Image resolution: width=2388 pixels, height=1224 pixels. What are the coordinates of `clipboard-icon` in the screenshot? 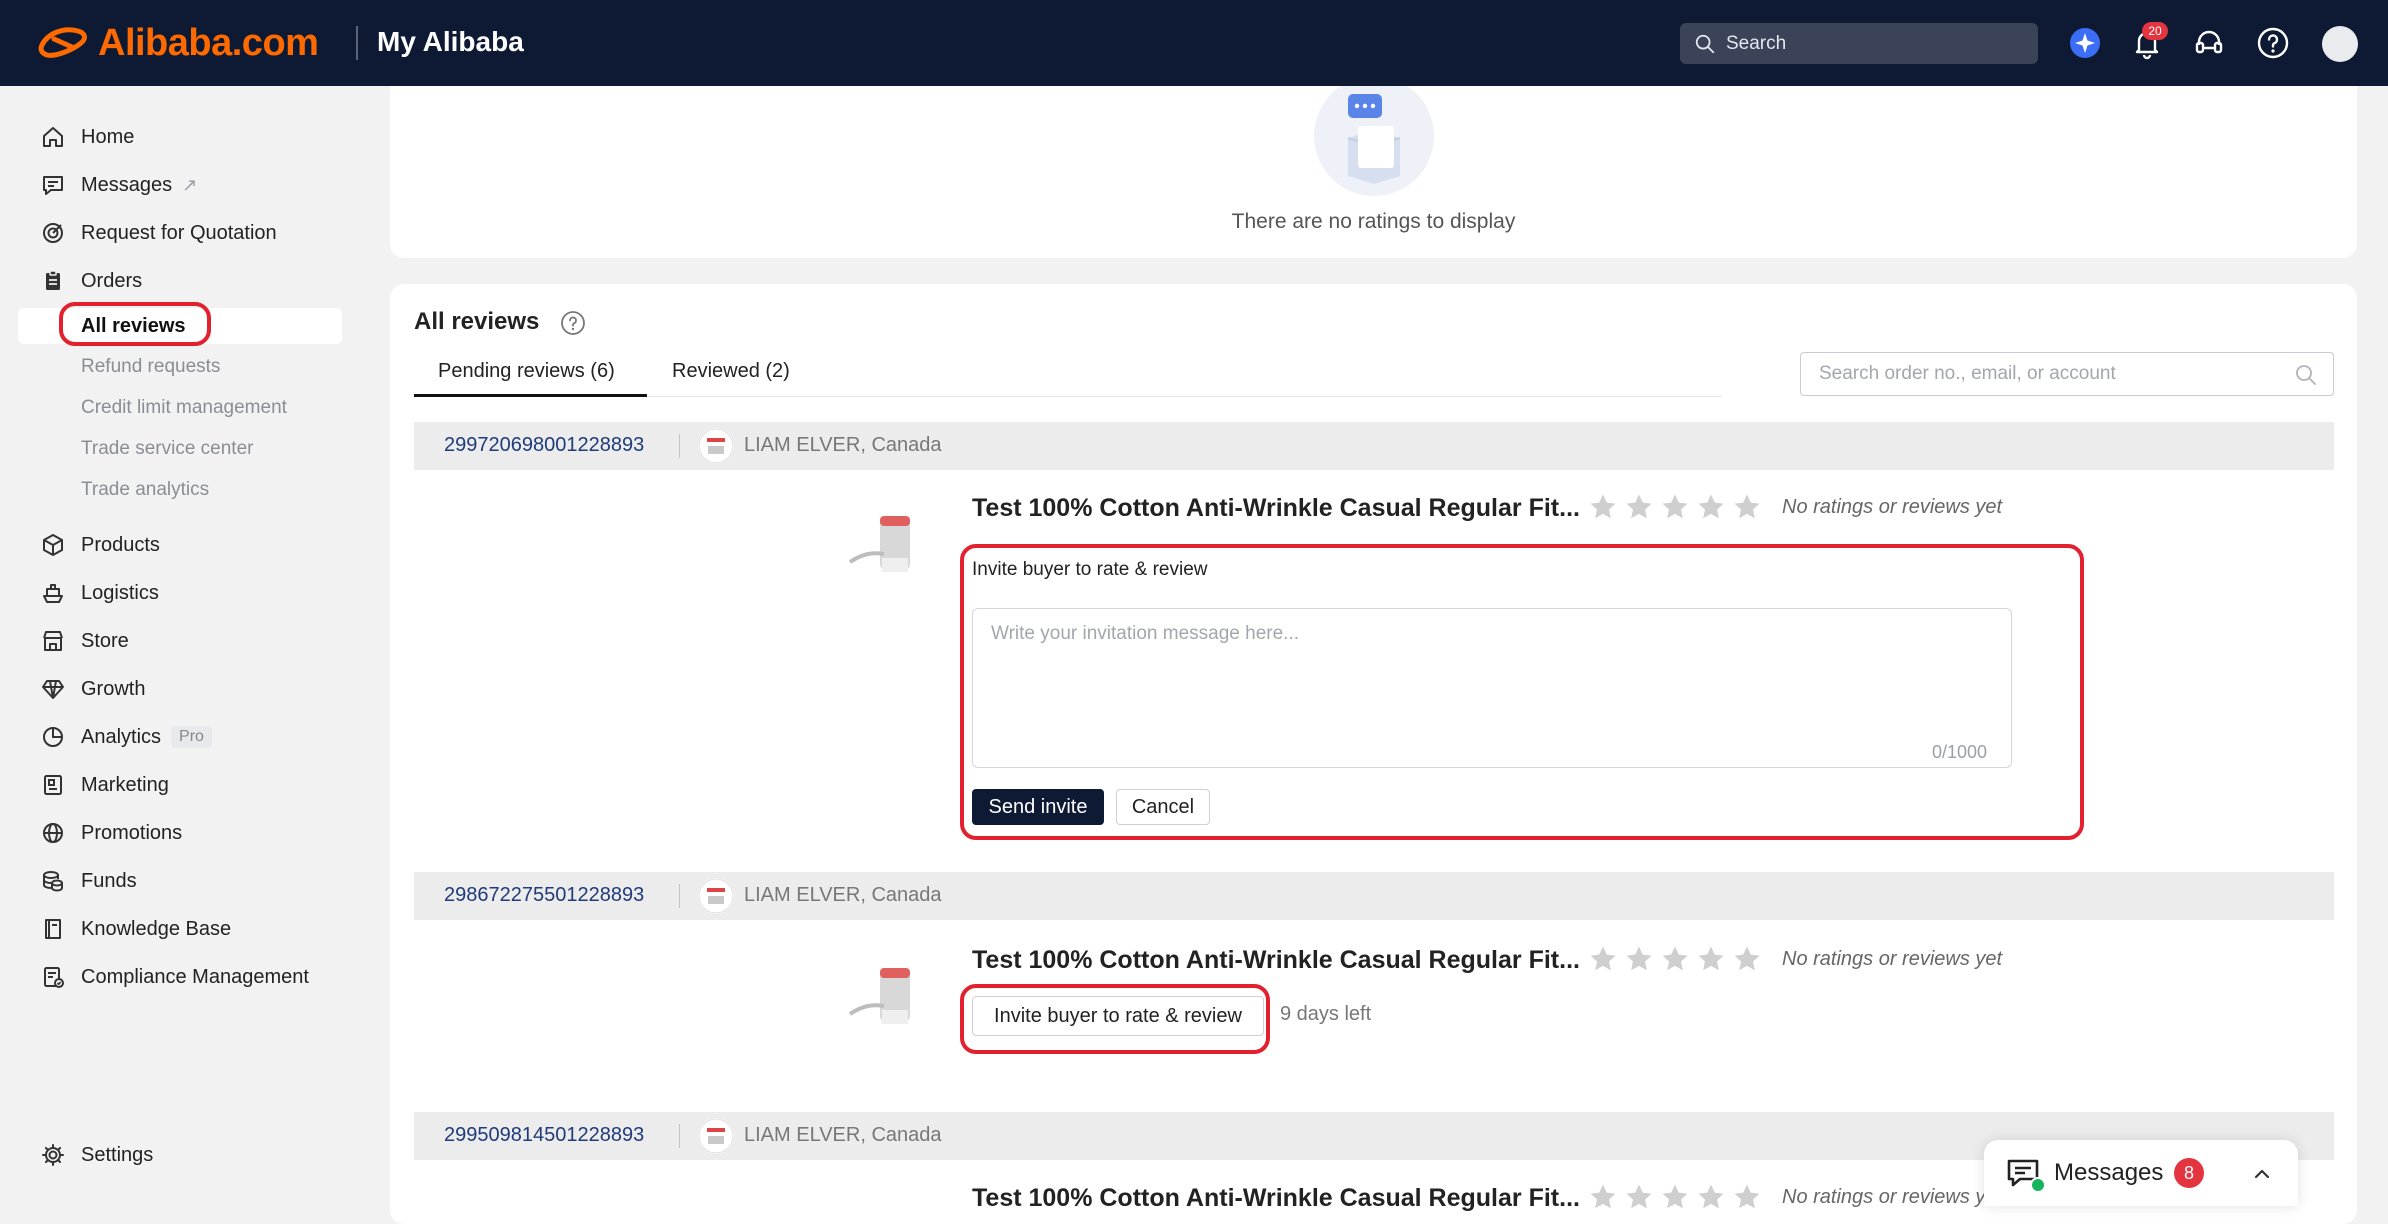 It's located at (53, 280).